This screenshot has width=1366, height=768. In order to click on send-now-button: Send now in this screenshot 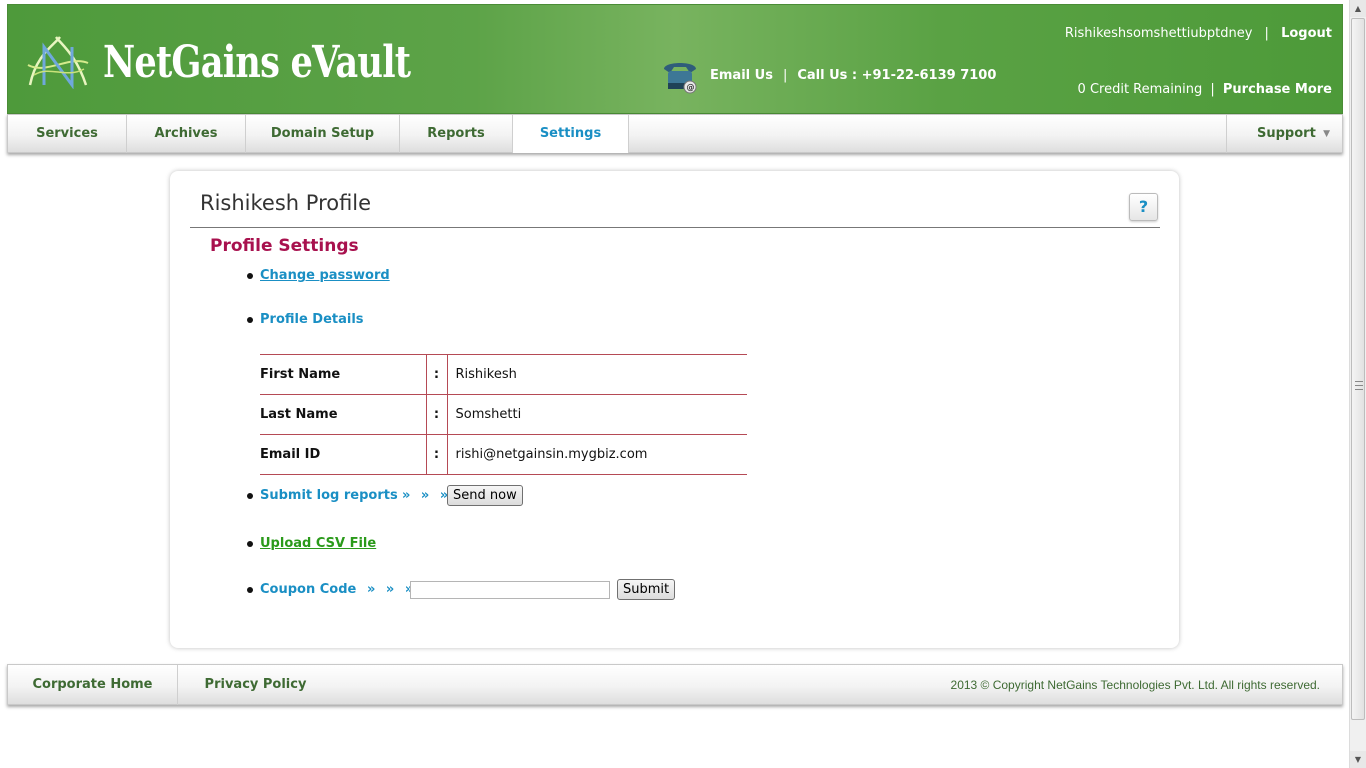, I will do `click(485, 495)`.